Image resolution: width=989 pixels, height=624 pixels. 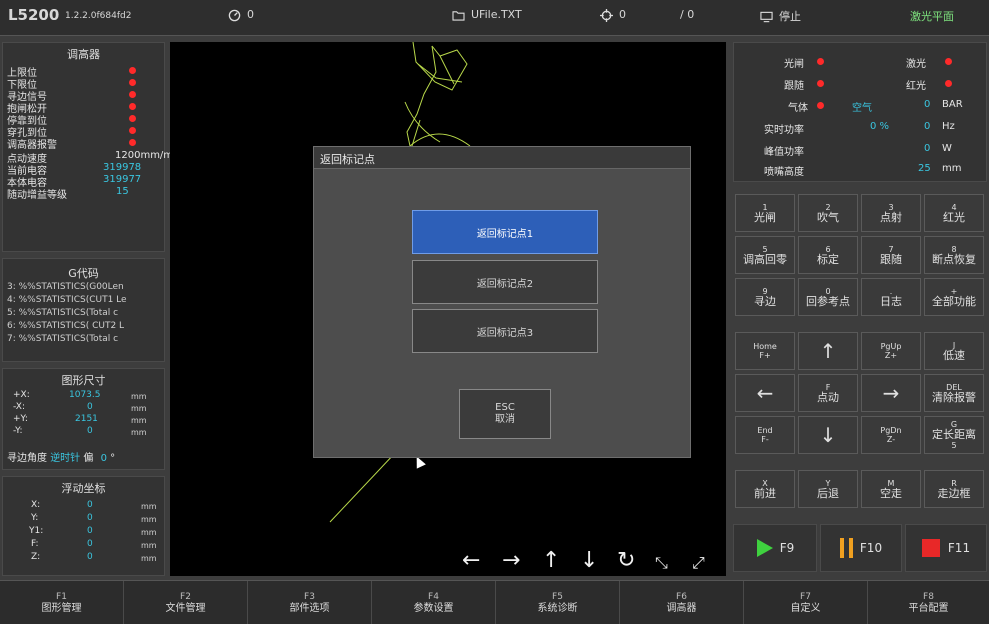 I want to click on signal-pierce-reached-indicator, so click(x=132, y=130).